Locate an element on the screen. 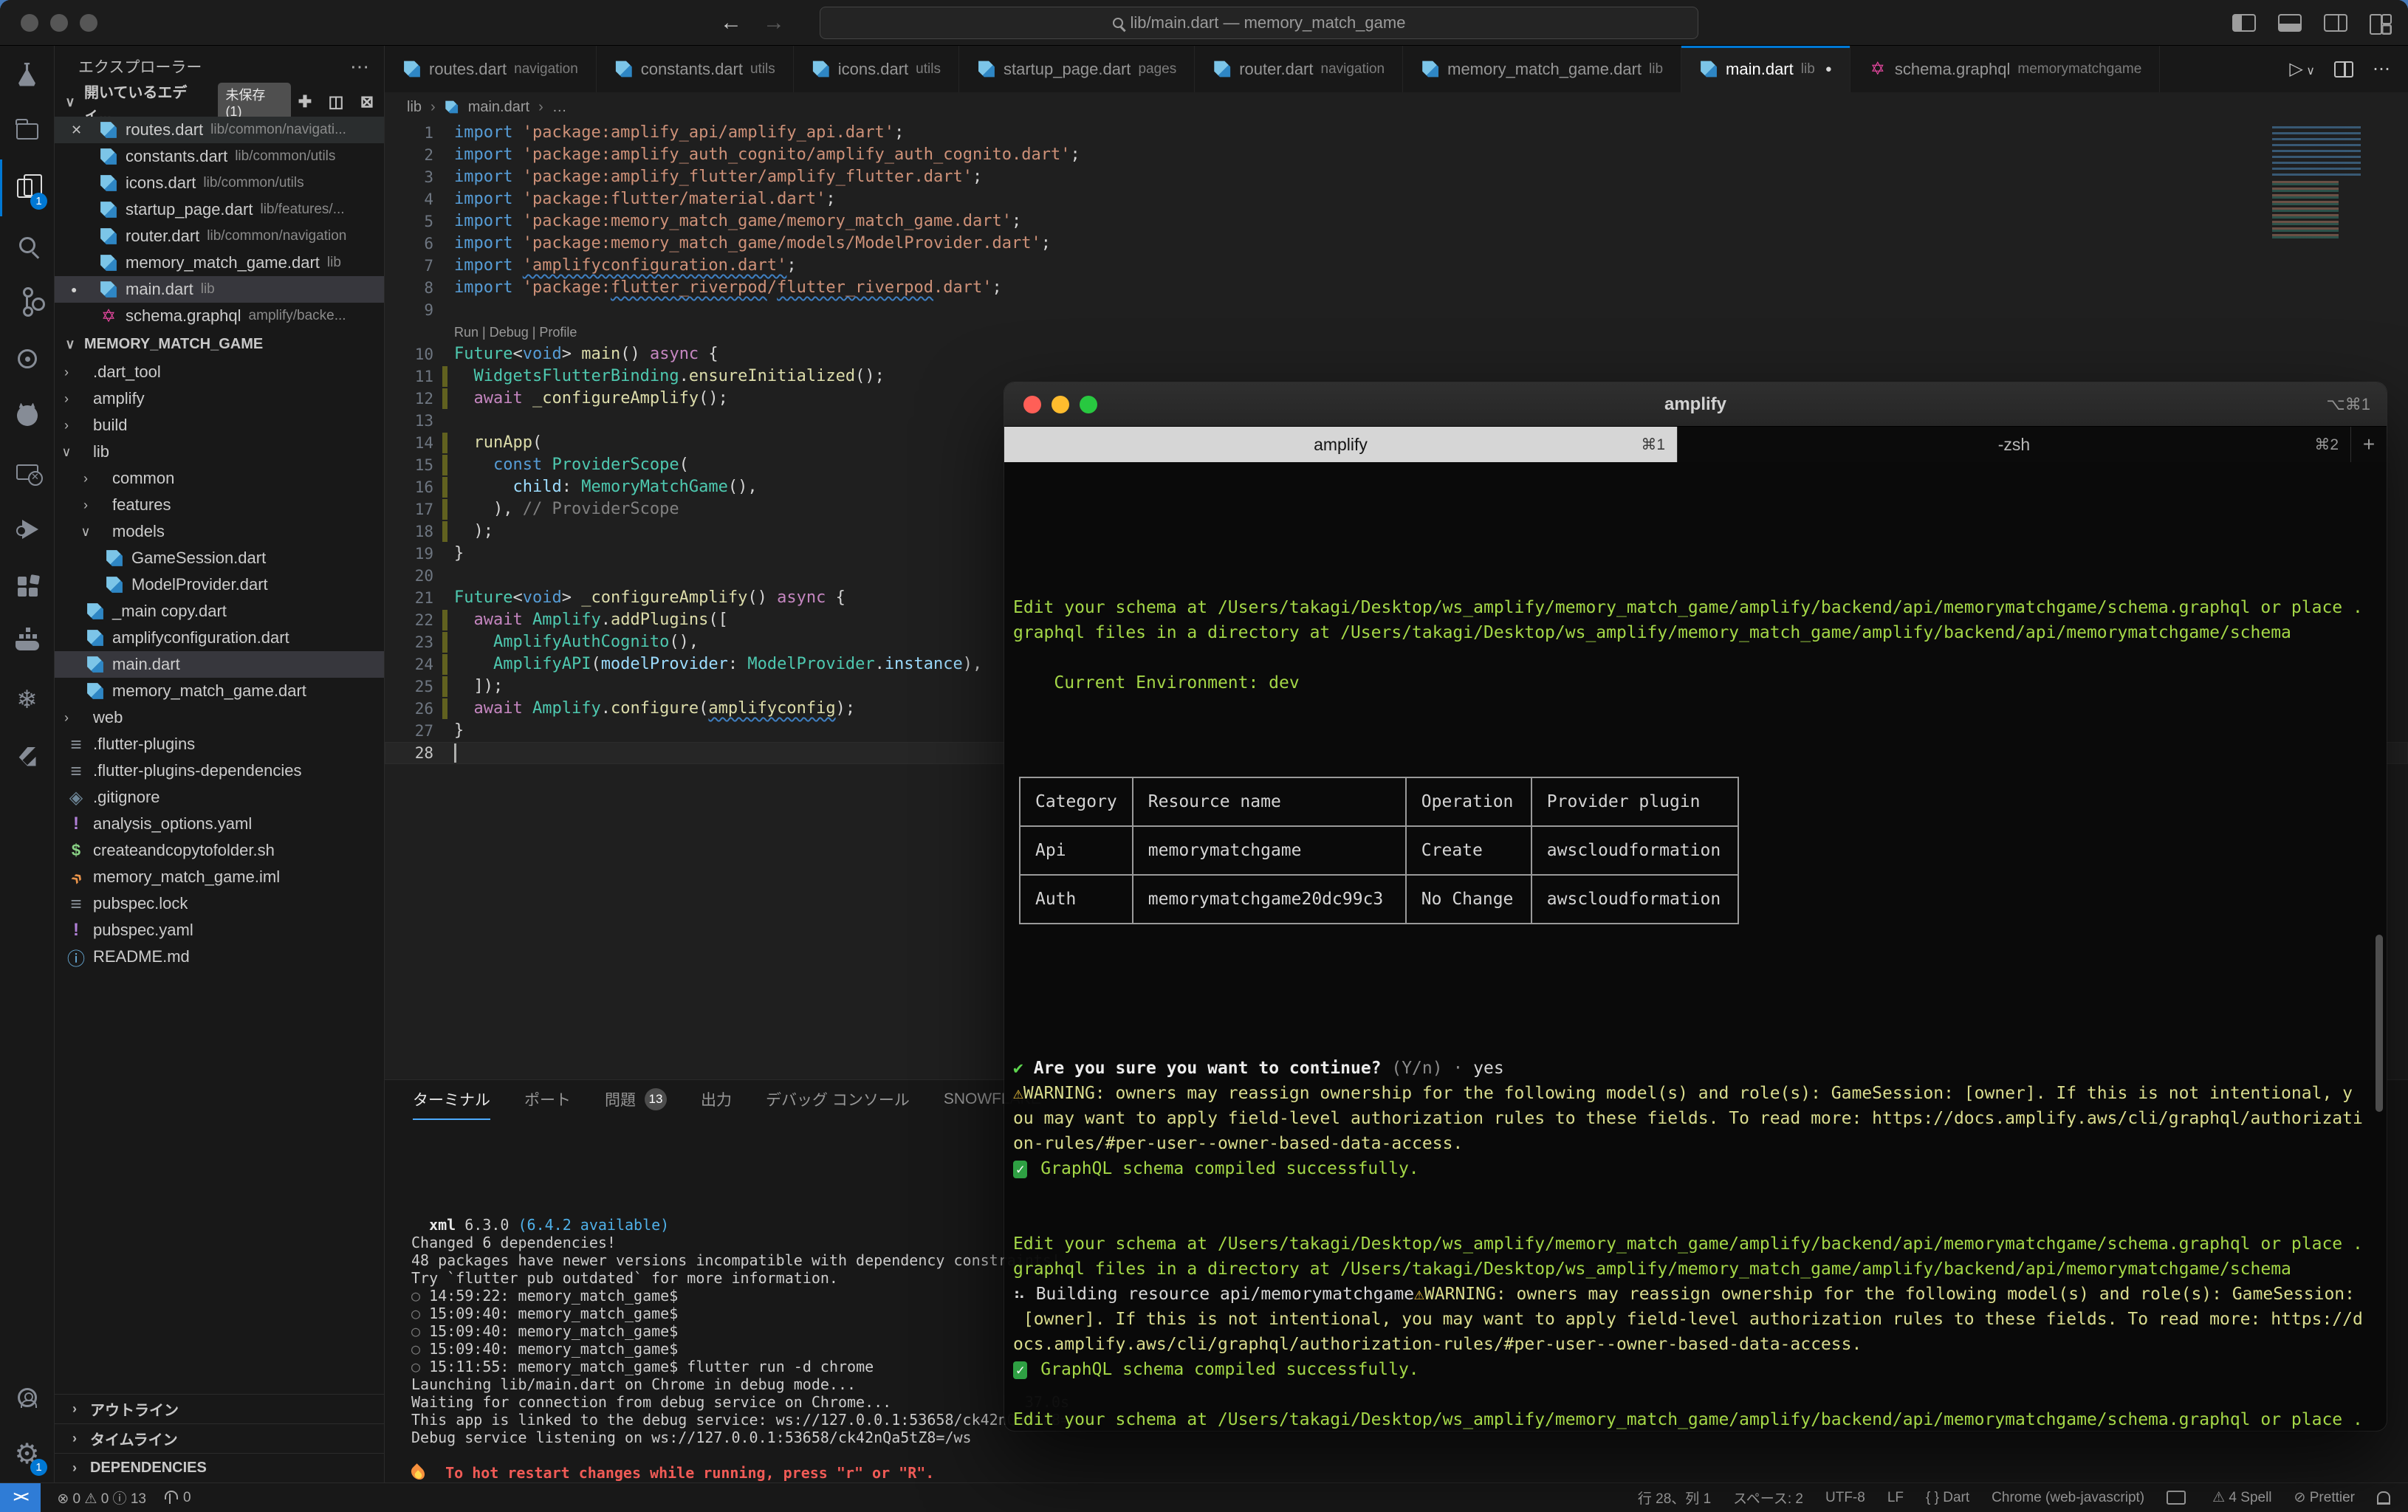 Image resolution: width=2408 pixels, height=1512 pixels. status-bar-item: ⊘ Prettier is located at coordinates (2324, 1497).